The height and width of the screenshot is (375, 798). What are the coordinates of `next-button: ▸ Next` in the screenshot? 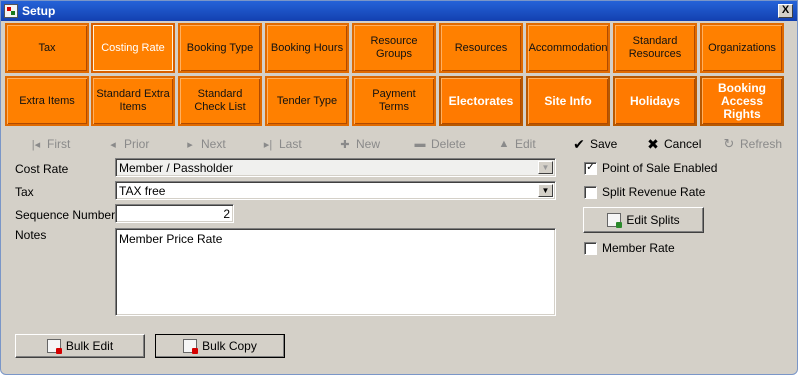 It's located at (204, 144).